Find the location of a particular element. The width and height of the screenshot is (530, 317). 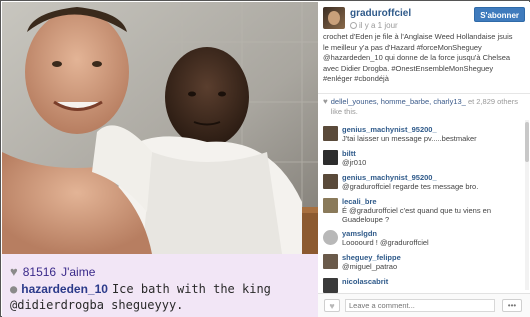

comment-item: biltt @jr010 is located at coordinates (424, 160).